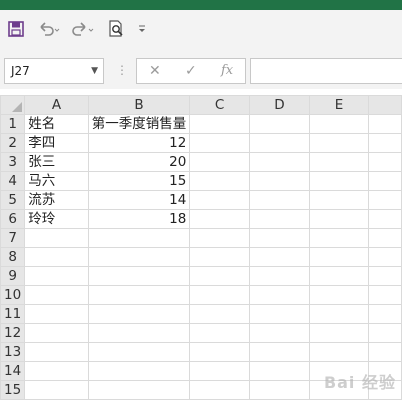 The height and width of the screenshot is (401, 402). I want to click on cell-f3, so click(385, 162).